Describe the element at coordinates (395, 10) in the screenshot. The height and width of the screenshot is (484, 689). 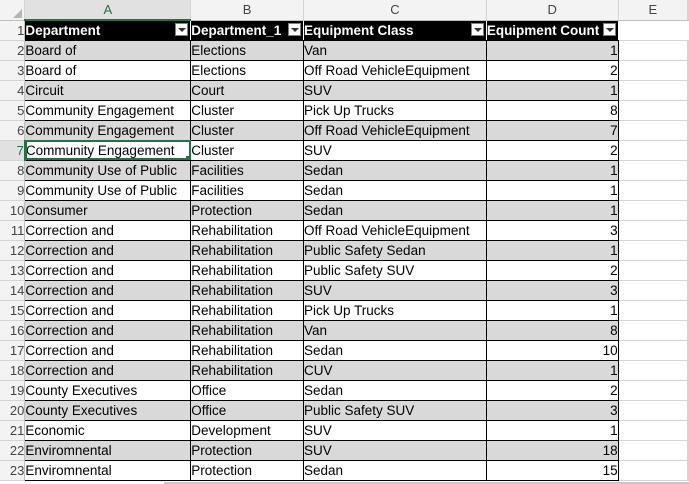
I see `column-header-c: C` at that location.